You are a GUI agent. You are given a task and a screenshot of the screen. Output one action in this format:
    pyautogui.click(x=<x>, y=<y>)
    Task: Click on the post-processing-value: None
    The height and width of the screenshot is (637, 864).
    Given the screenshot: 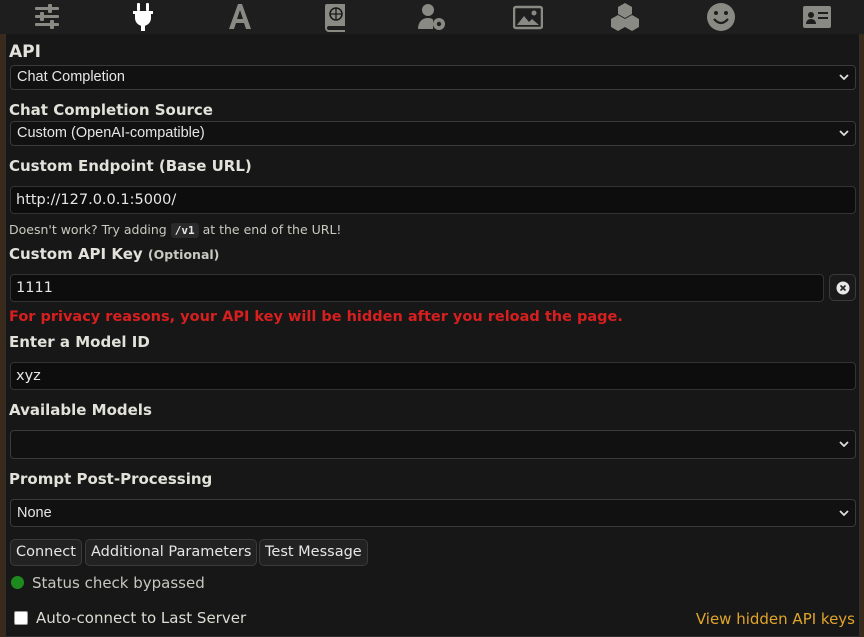 What is the action you would take?
    pyautogui.click(x=34, y=513)
    